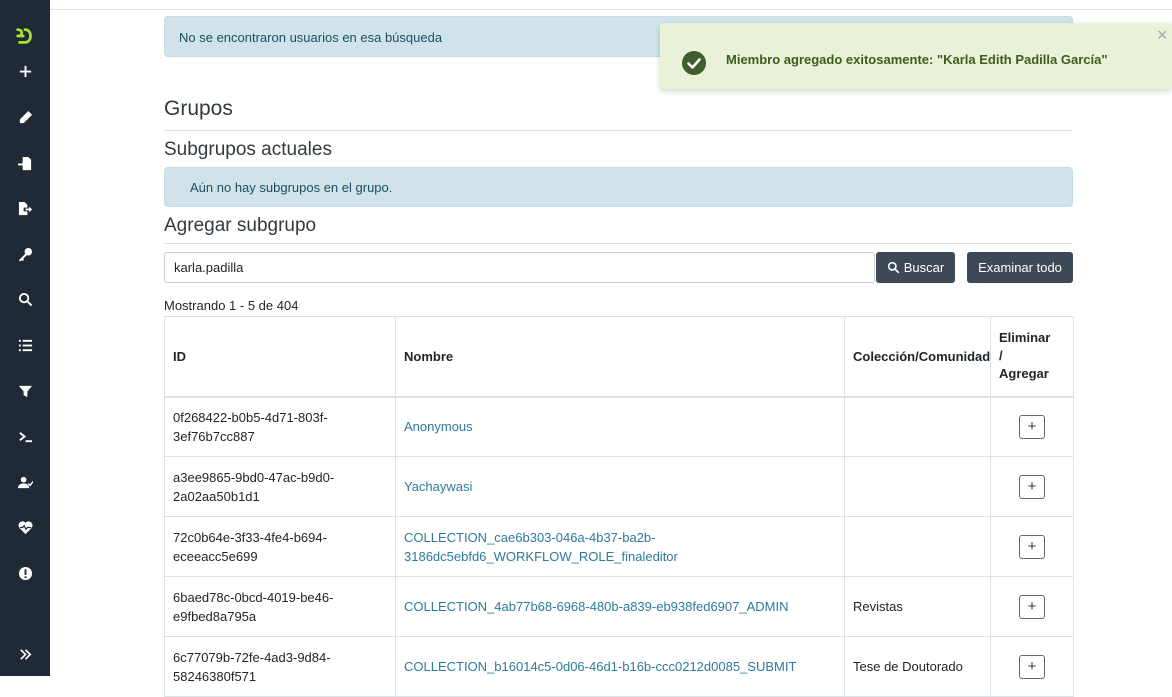  I want to click on column-header-collection: Colección/Comunidad, so click(917, 357).